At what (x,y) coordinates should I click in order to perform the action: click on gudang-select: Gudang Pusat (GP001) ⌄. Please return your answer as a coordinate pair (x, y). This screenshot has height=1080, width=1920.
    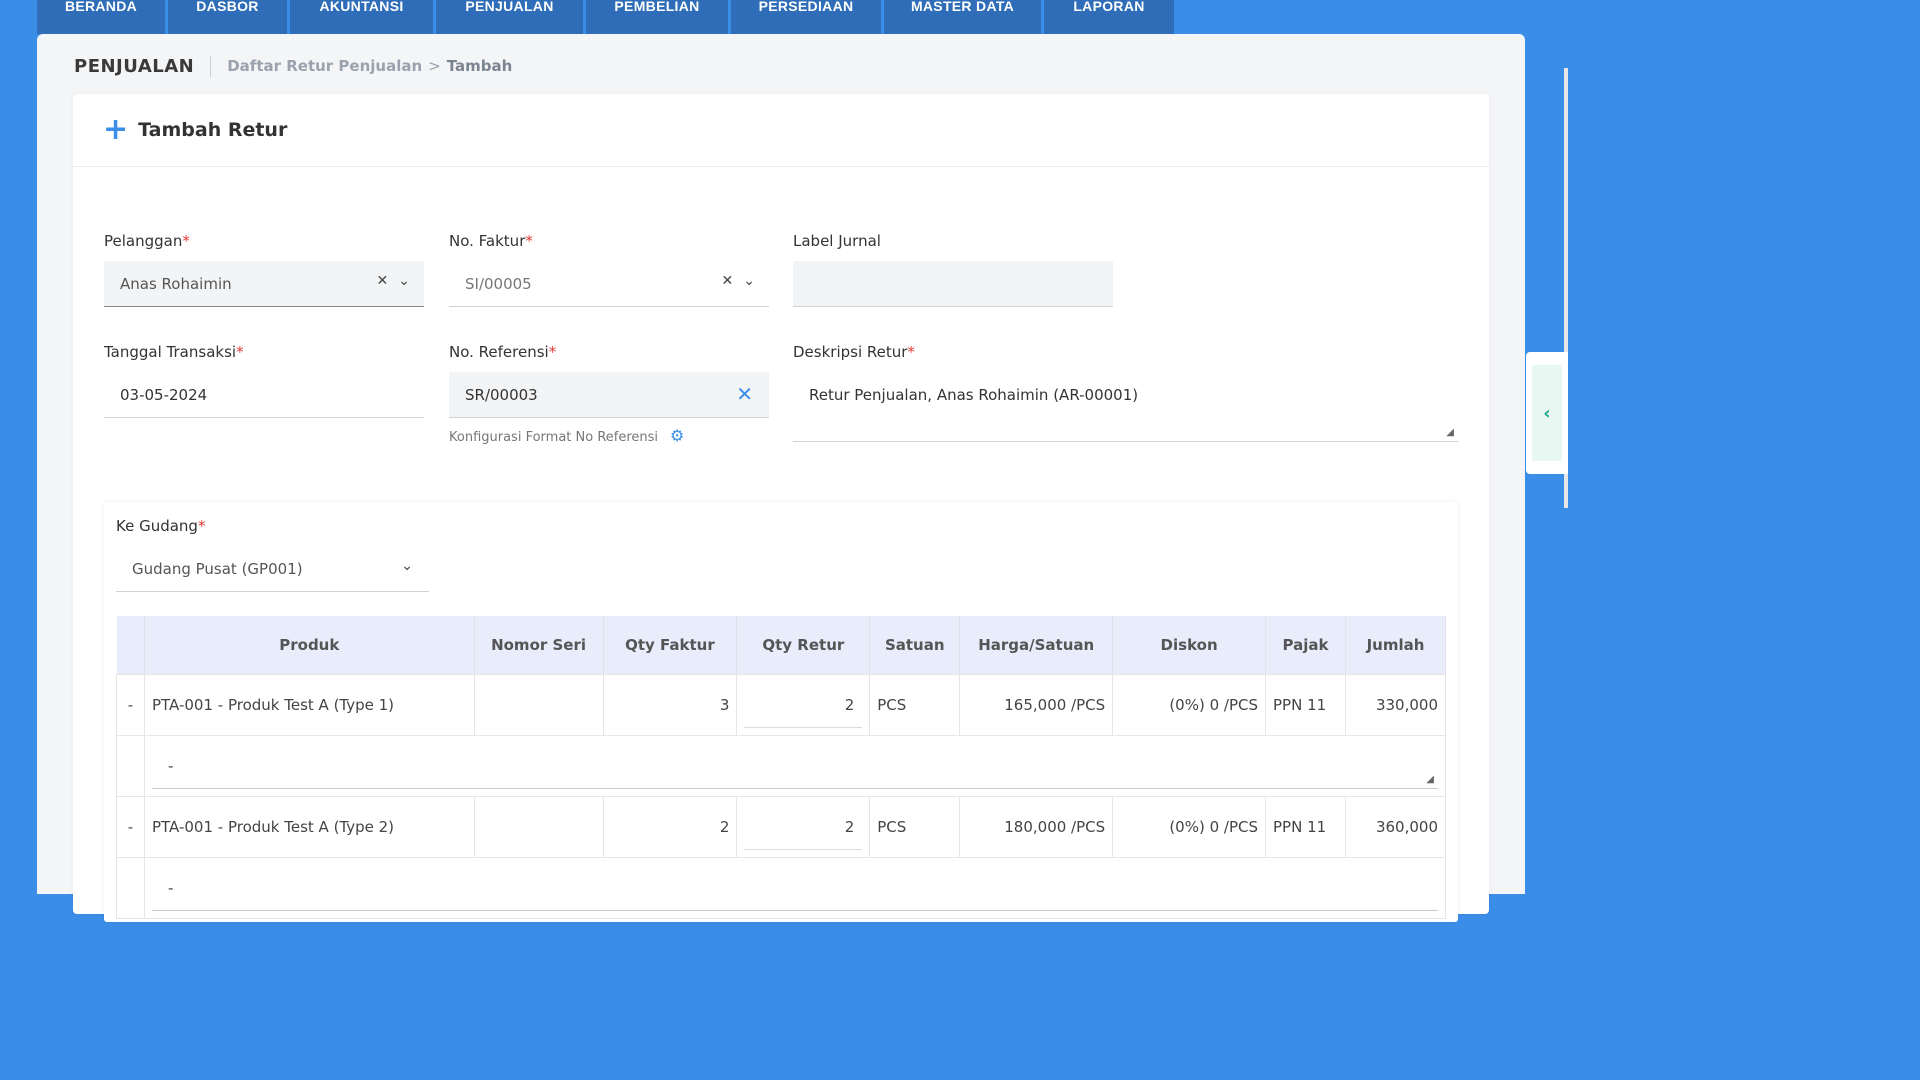
    Looking at the image, I should click on (272, 569).